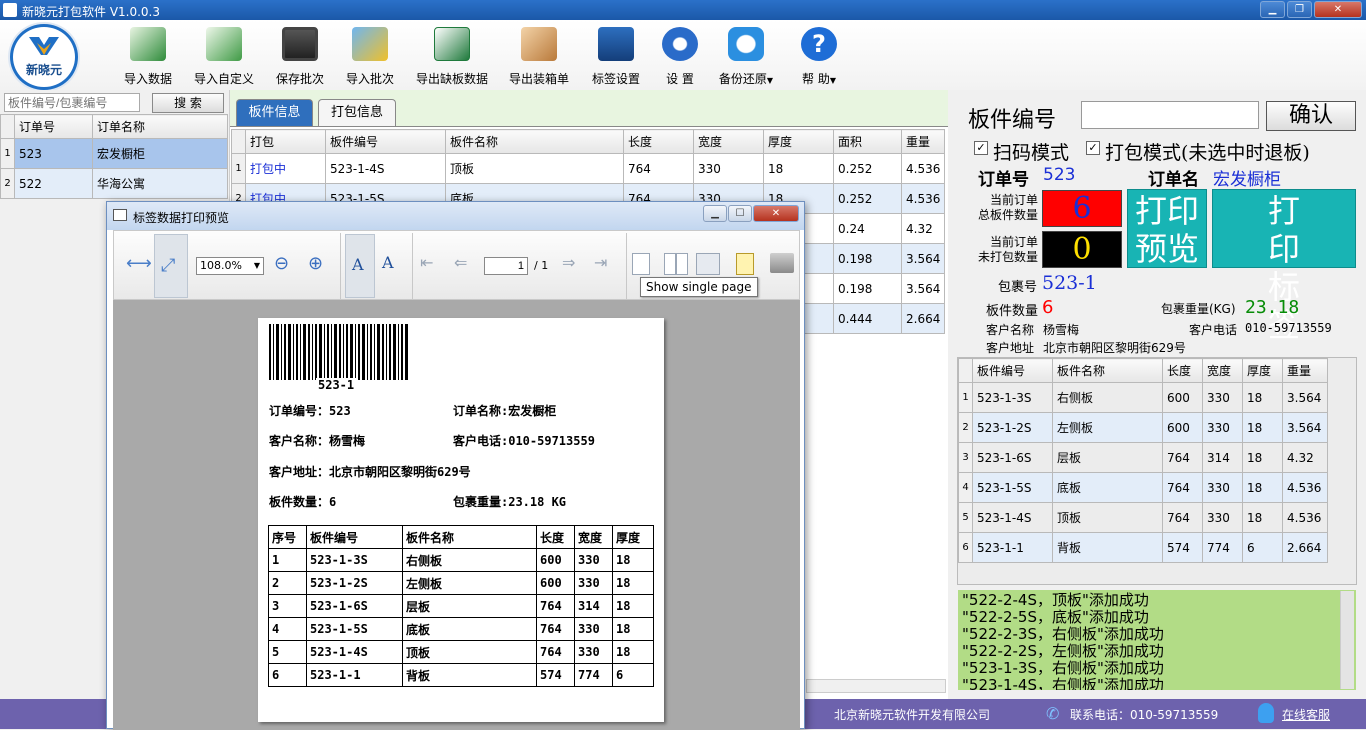  What do you see at coordinates (1167, 228) in the screenshot?
I see `print-preview-button: 打印预览` at bounding box center [1167, 228].